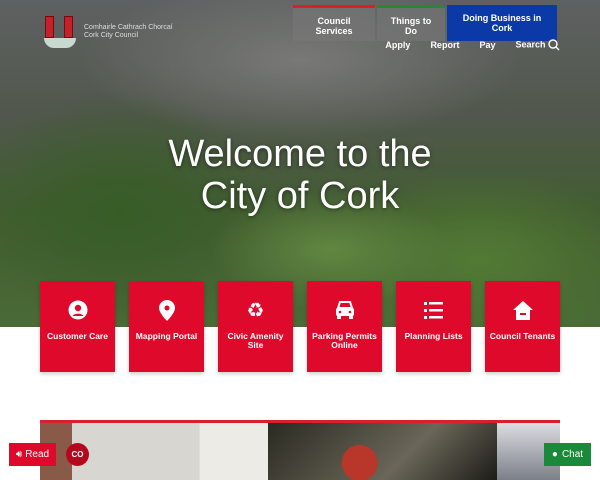 The width and height of the screenshot is (600, 480). I want to click on nav-things-to-do: Things to Do, so click(411, 23).